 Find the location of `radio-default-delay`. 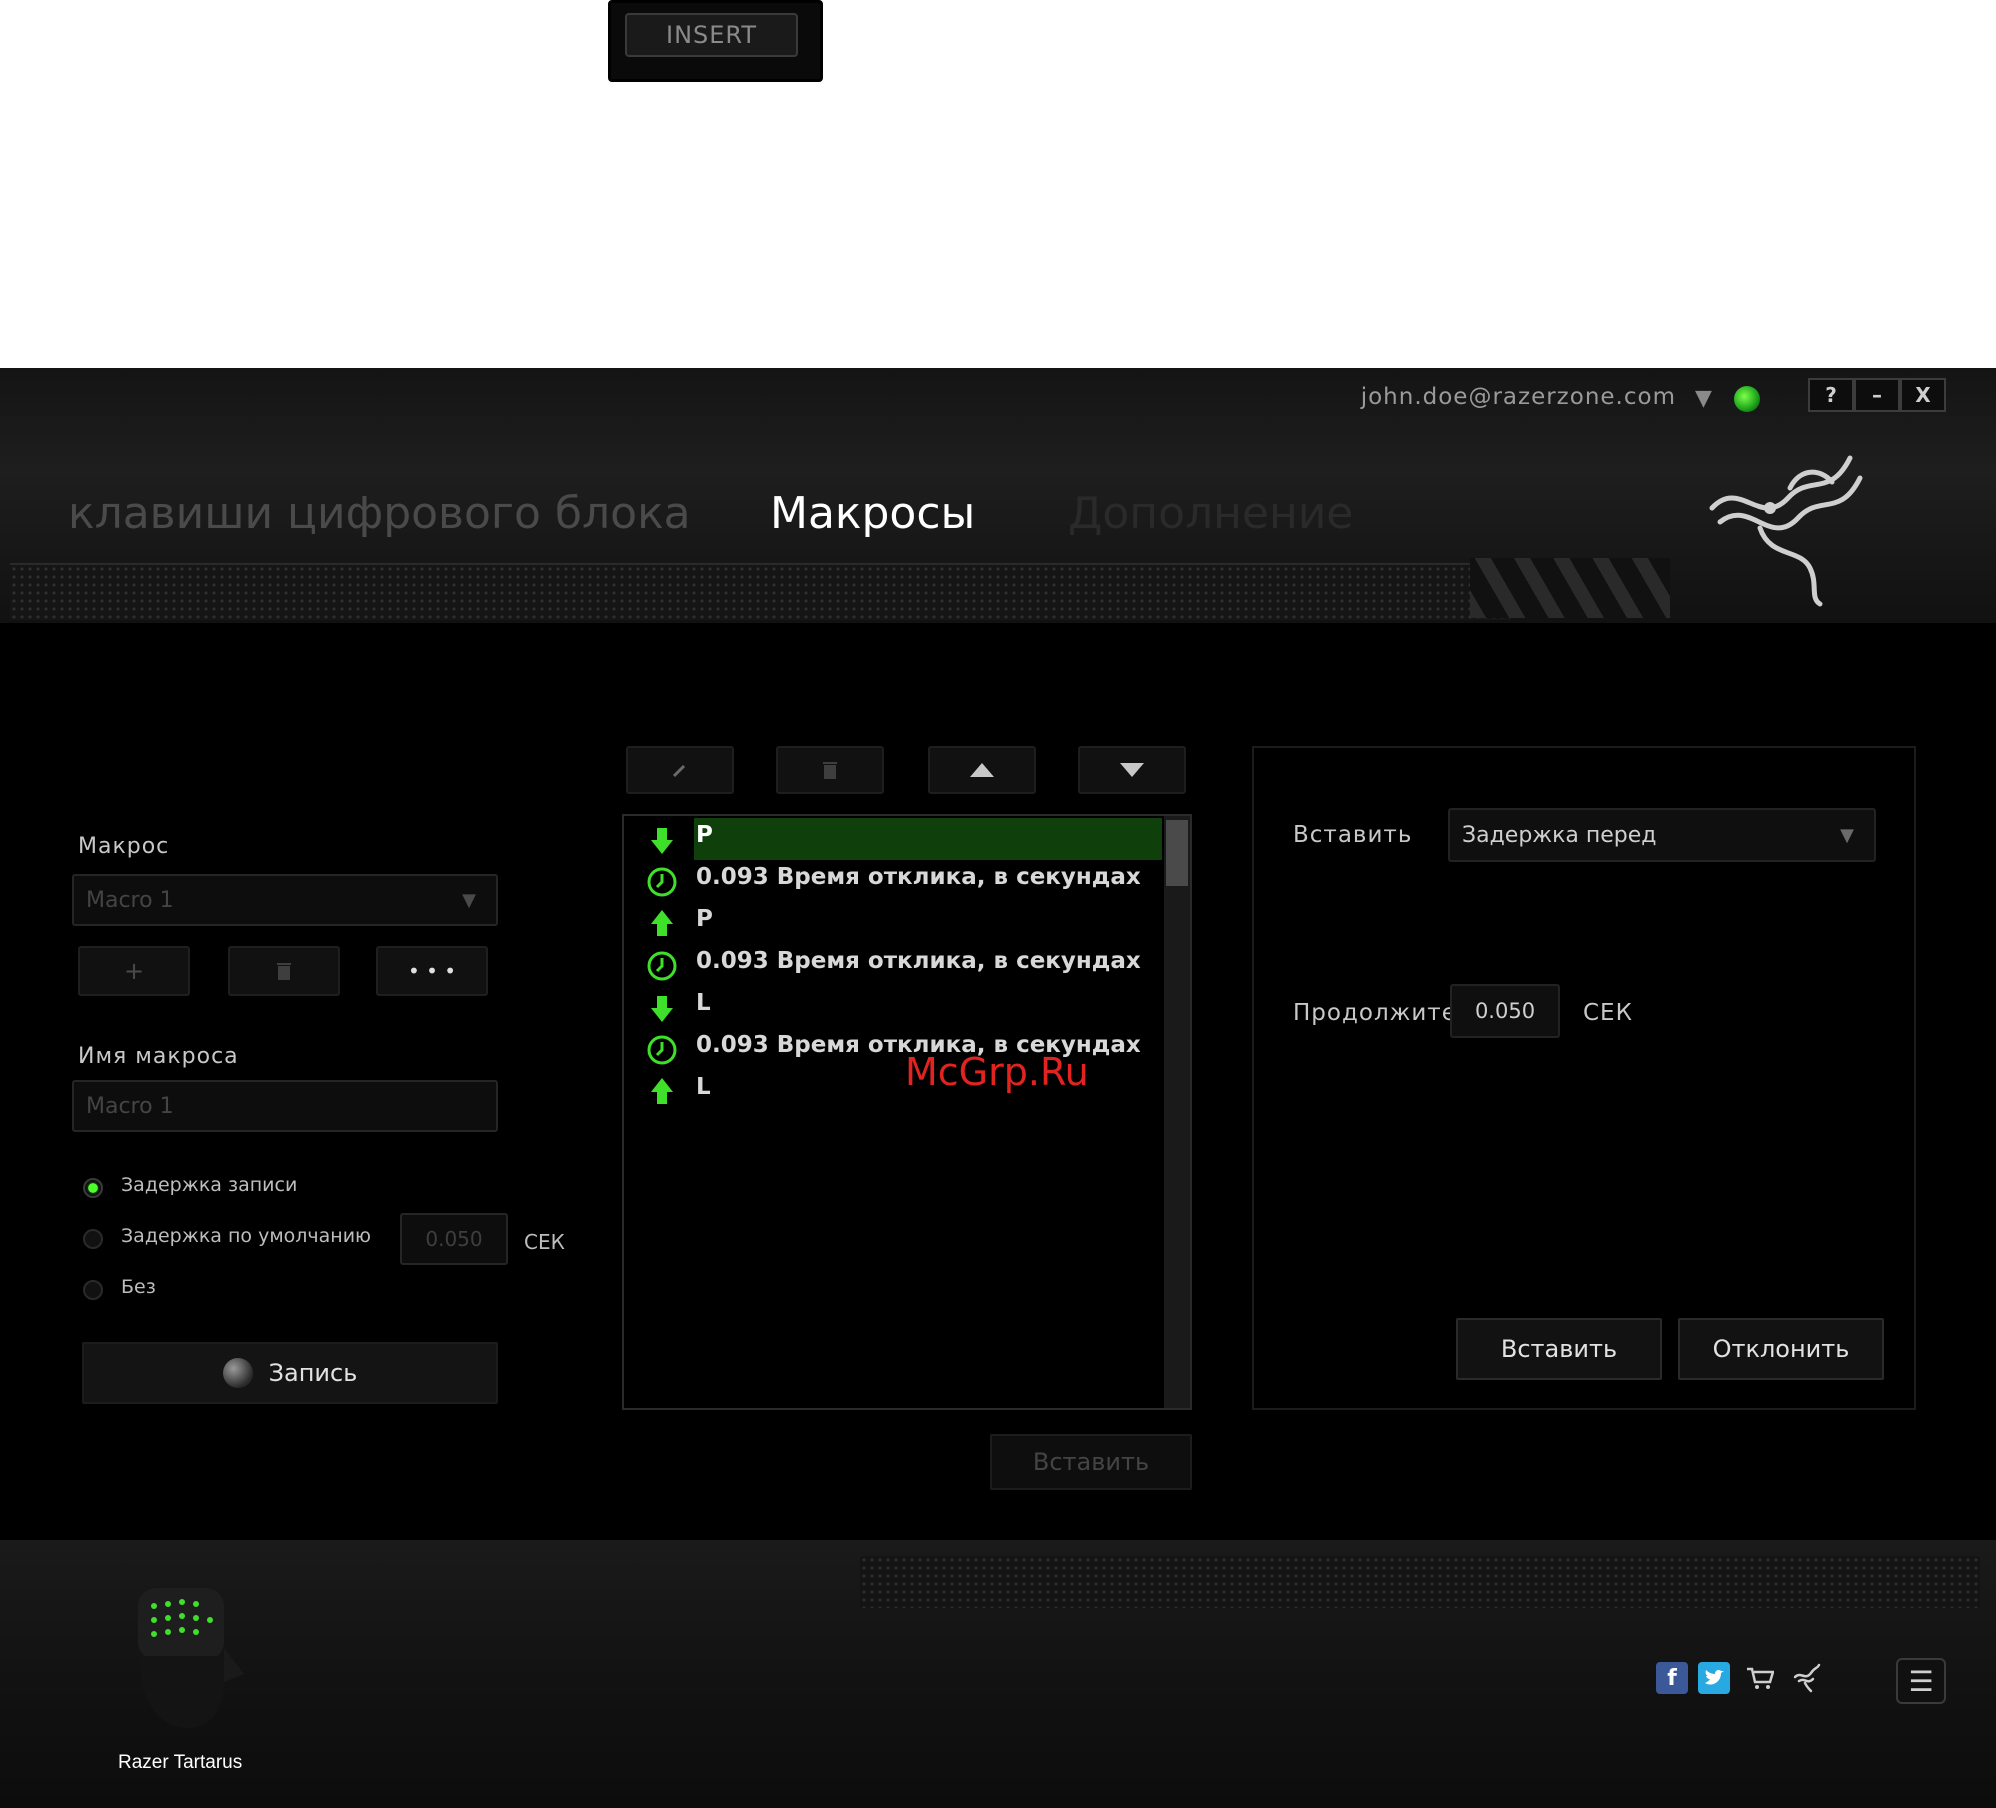

radio-default-delay is located at coordinates (93, 1239).